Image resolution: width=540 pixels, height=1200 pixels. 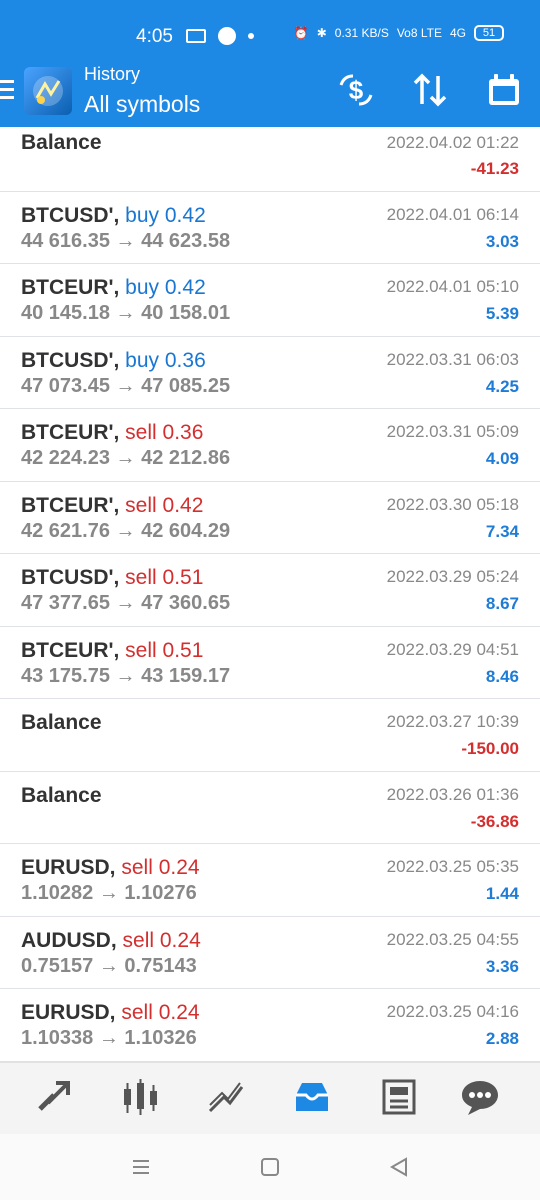 What do you see at coordinates (502, 241) in the screenshot?
I see `row-profit: 3.03` at bounding box center [502, 241].